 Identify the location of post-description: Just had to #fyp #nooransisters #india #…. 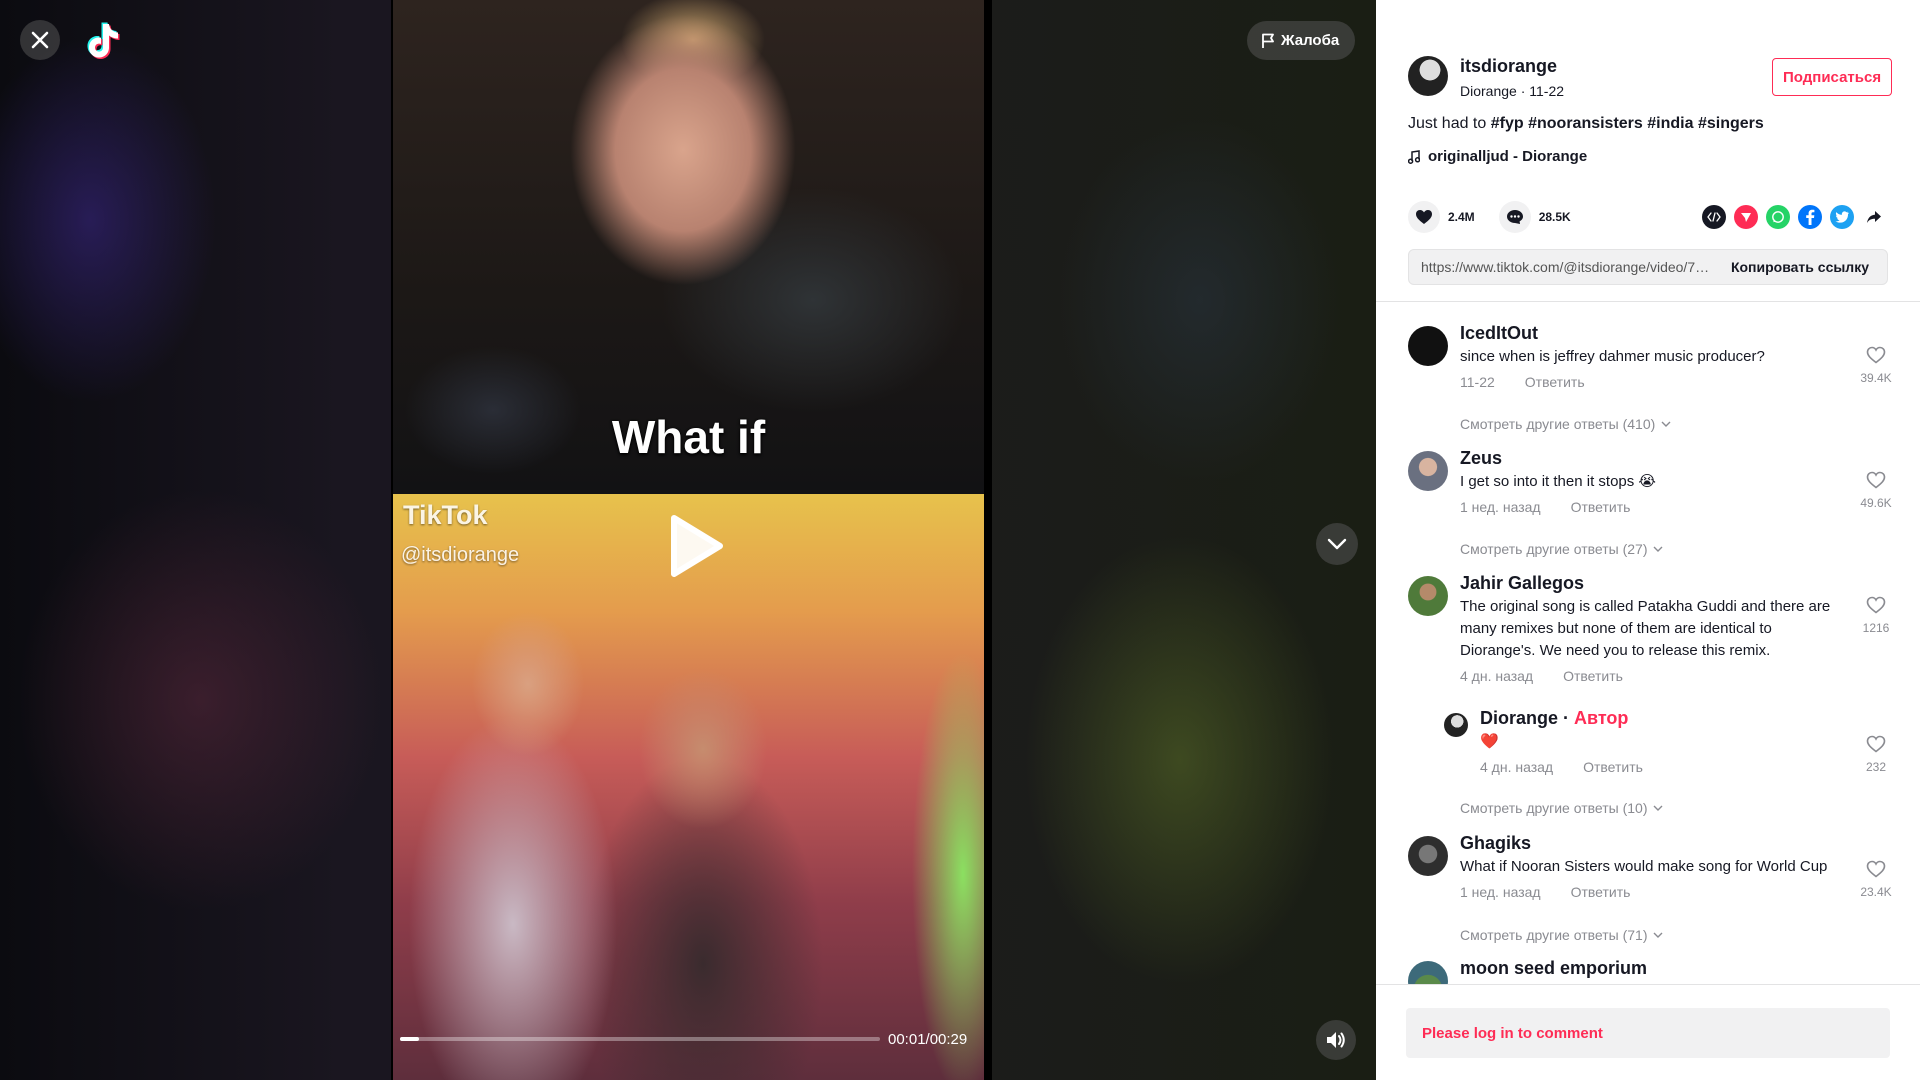
(1586, 124).